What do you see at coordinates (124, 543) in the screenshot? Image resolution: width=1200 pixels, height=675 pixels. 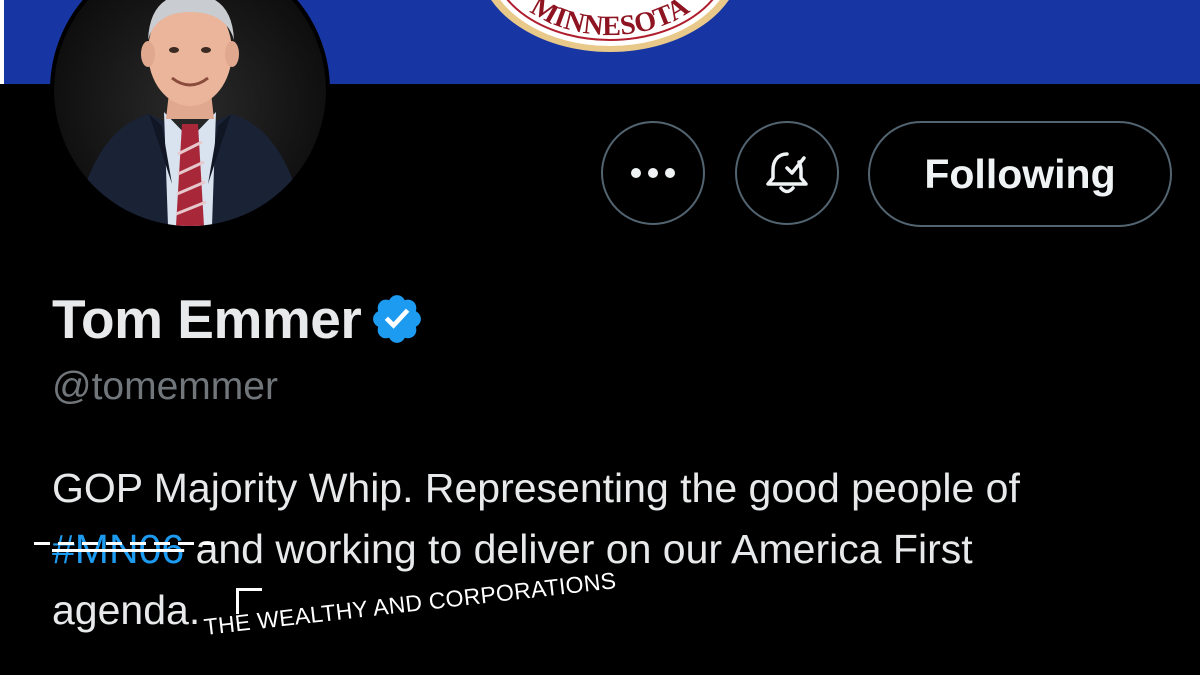 I see `strikethrough-annotation` at bounding box center [124, 543].